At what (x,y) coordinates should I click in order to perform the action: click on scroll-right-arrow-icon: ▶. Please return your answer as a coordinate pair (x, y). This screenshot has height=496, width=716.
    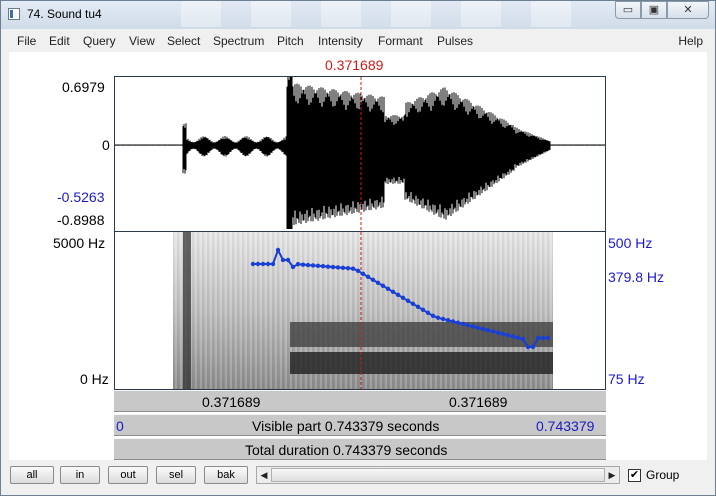
    Looking at the image, I should click on (612, 475).